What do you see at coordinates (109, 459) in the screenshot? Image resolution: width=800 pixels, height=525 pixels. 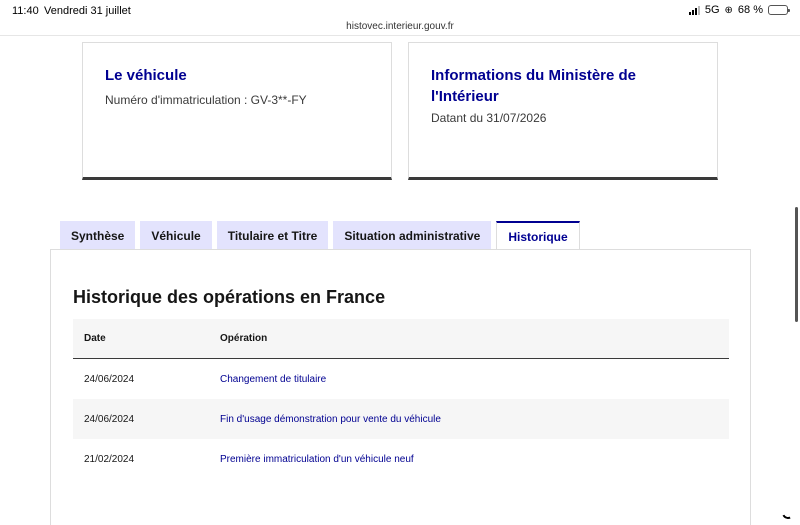 I see `row-date: 21/02/2024` at bounding box center [109, 459].